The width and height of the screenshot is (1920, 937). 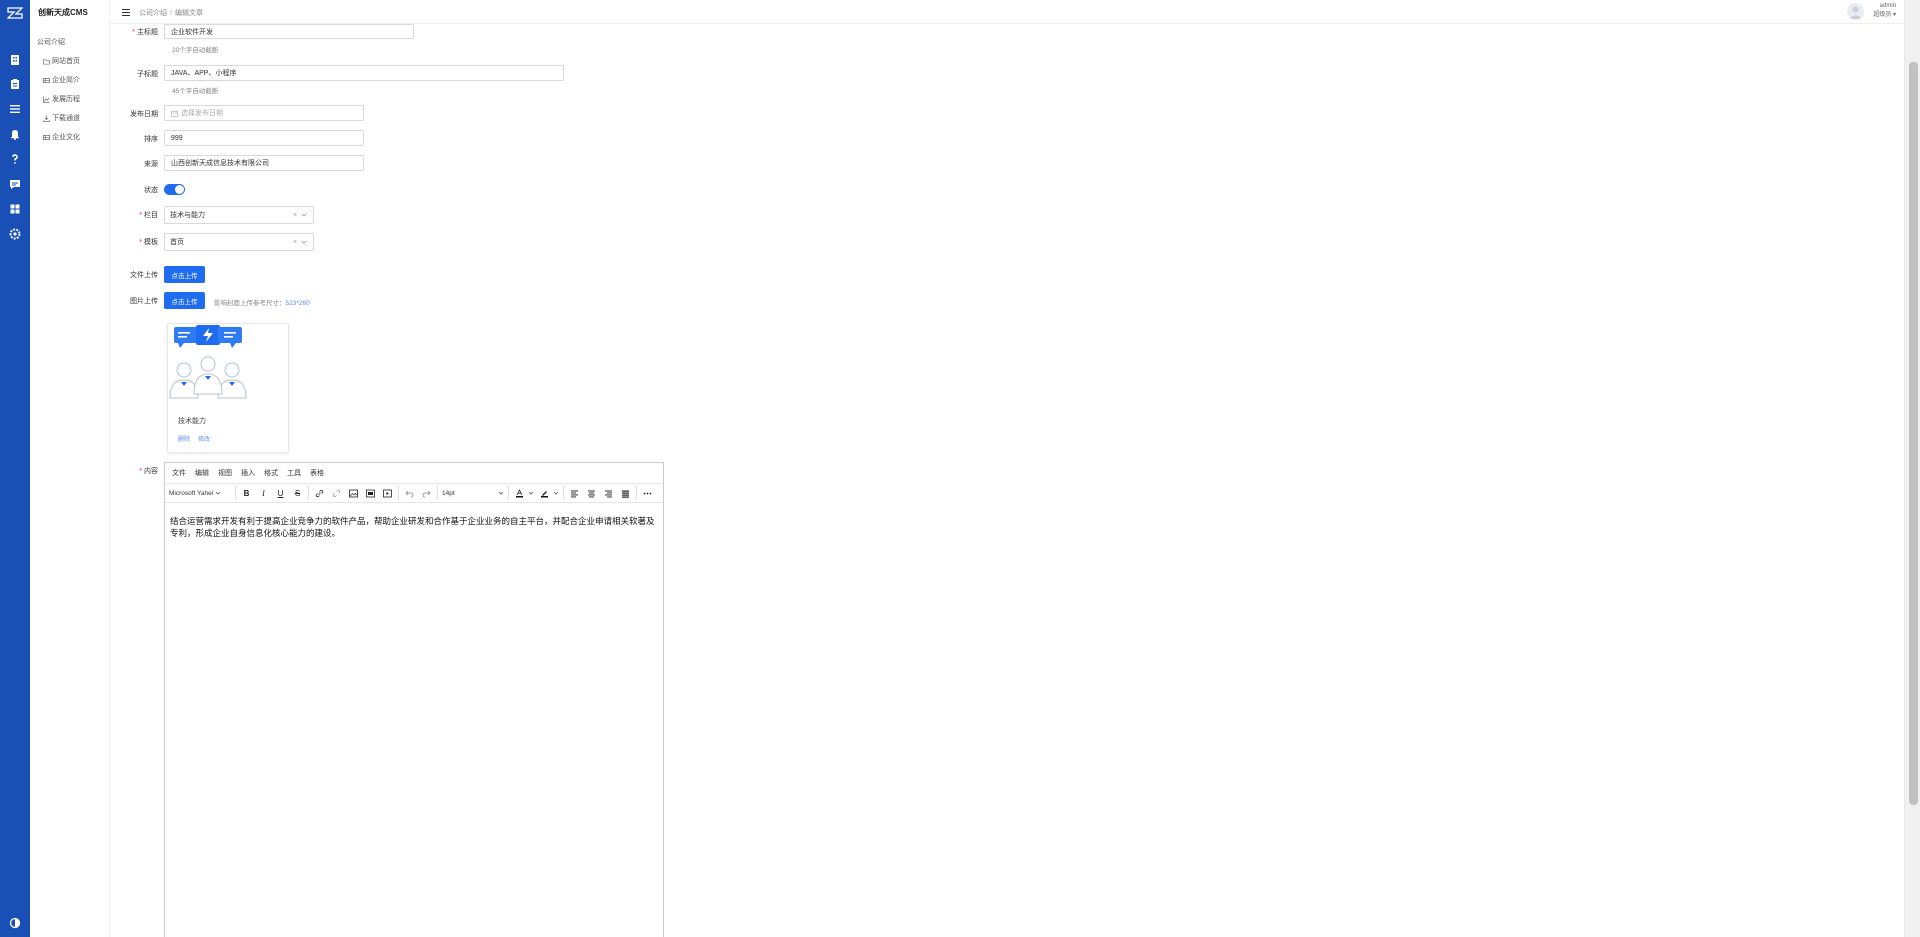 I want to click on breadcrumb-item-current: 编辑文章, so click(x=188, y=13).